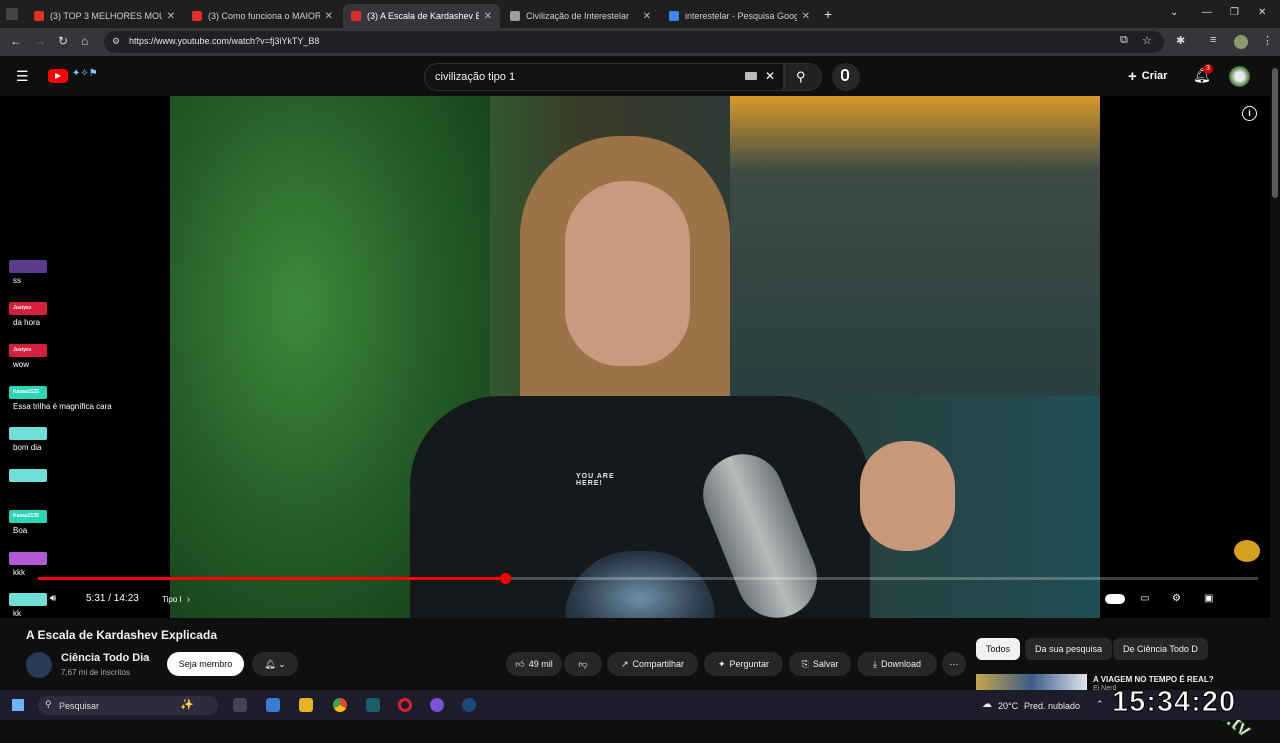 The width and height of the screenshot is (1280, 743). I want to click on save-button: ⎘ Salvar, so click(820, 664).